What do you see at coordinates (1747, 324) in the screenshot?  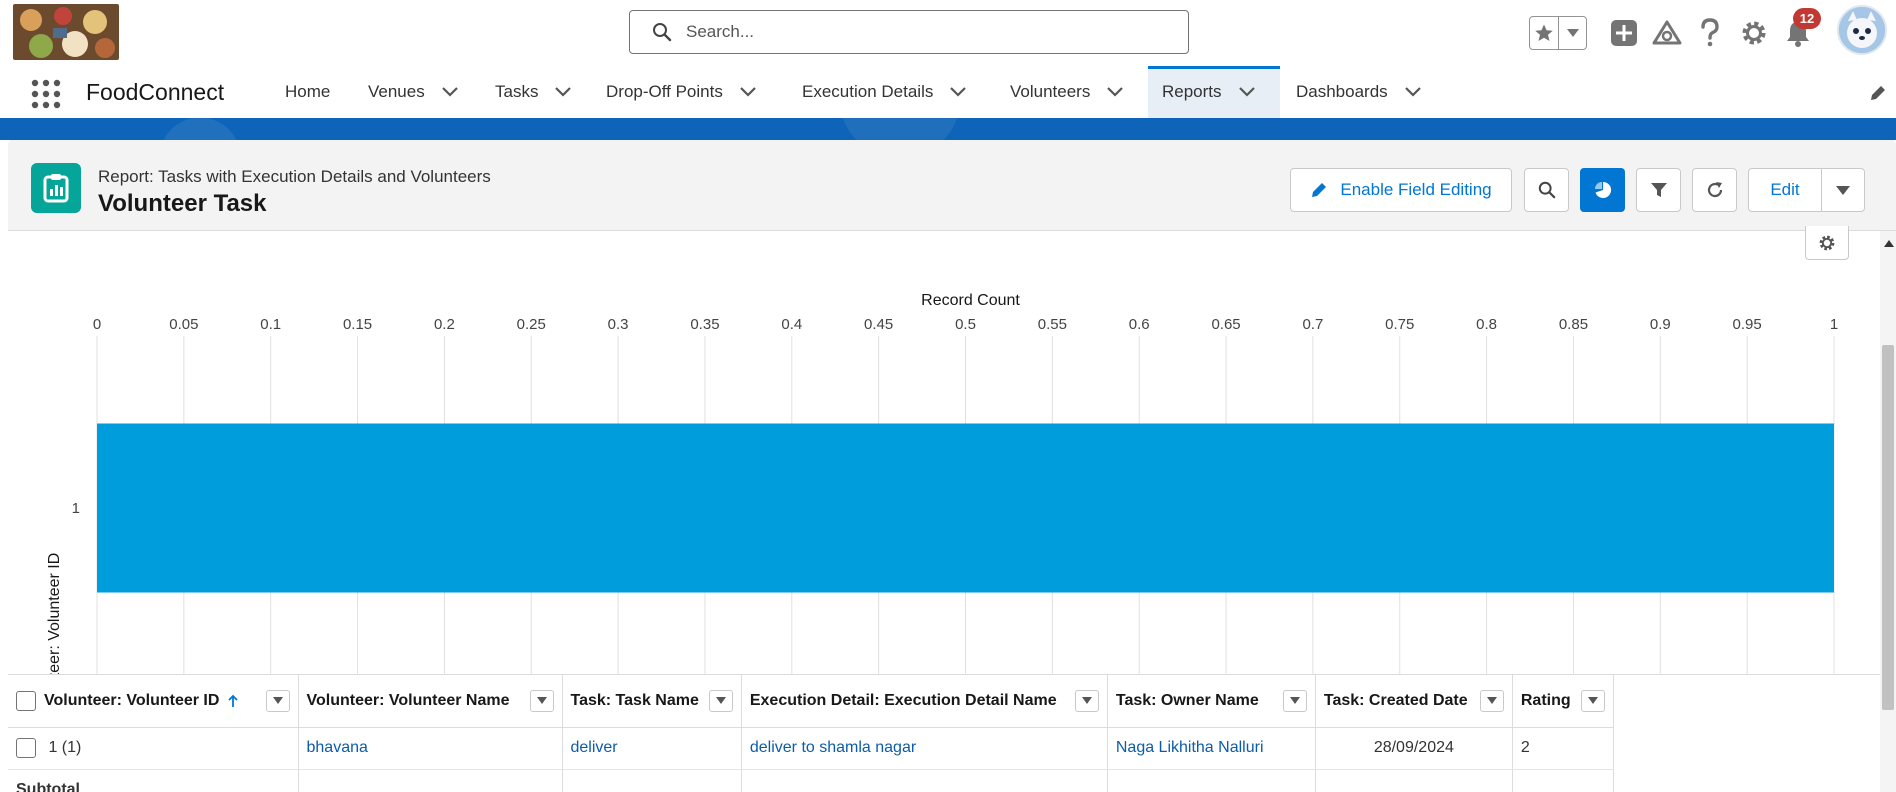 I see `x-tick-label: 0.95` at bounding box center [1747, 324].